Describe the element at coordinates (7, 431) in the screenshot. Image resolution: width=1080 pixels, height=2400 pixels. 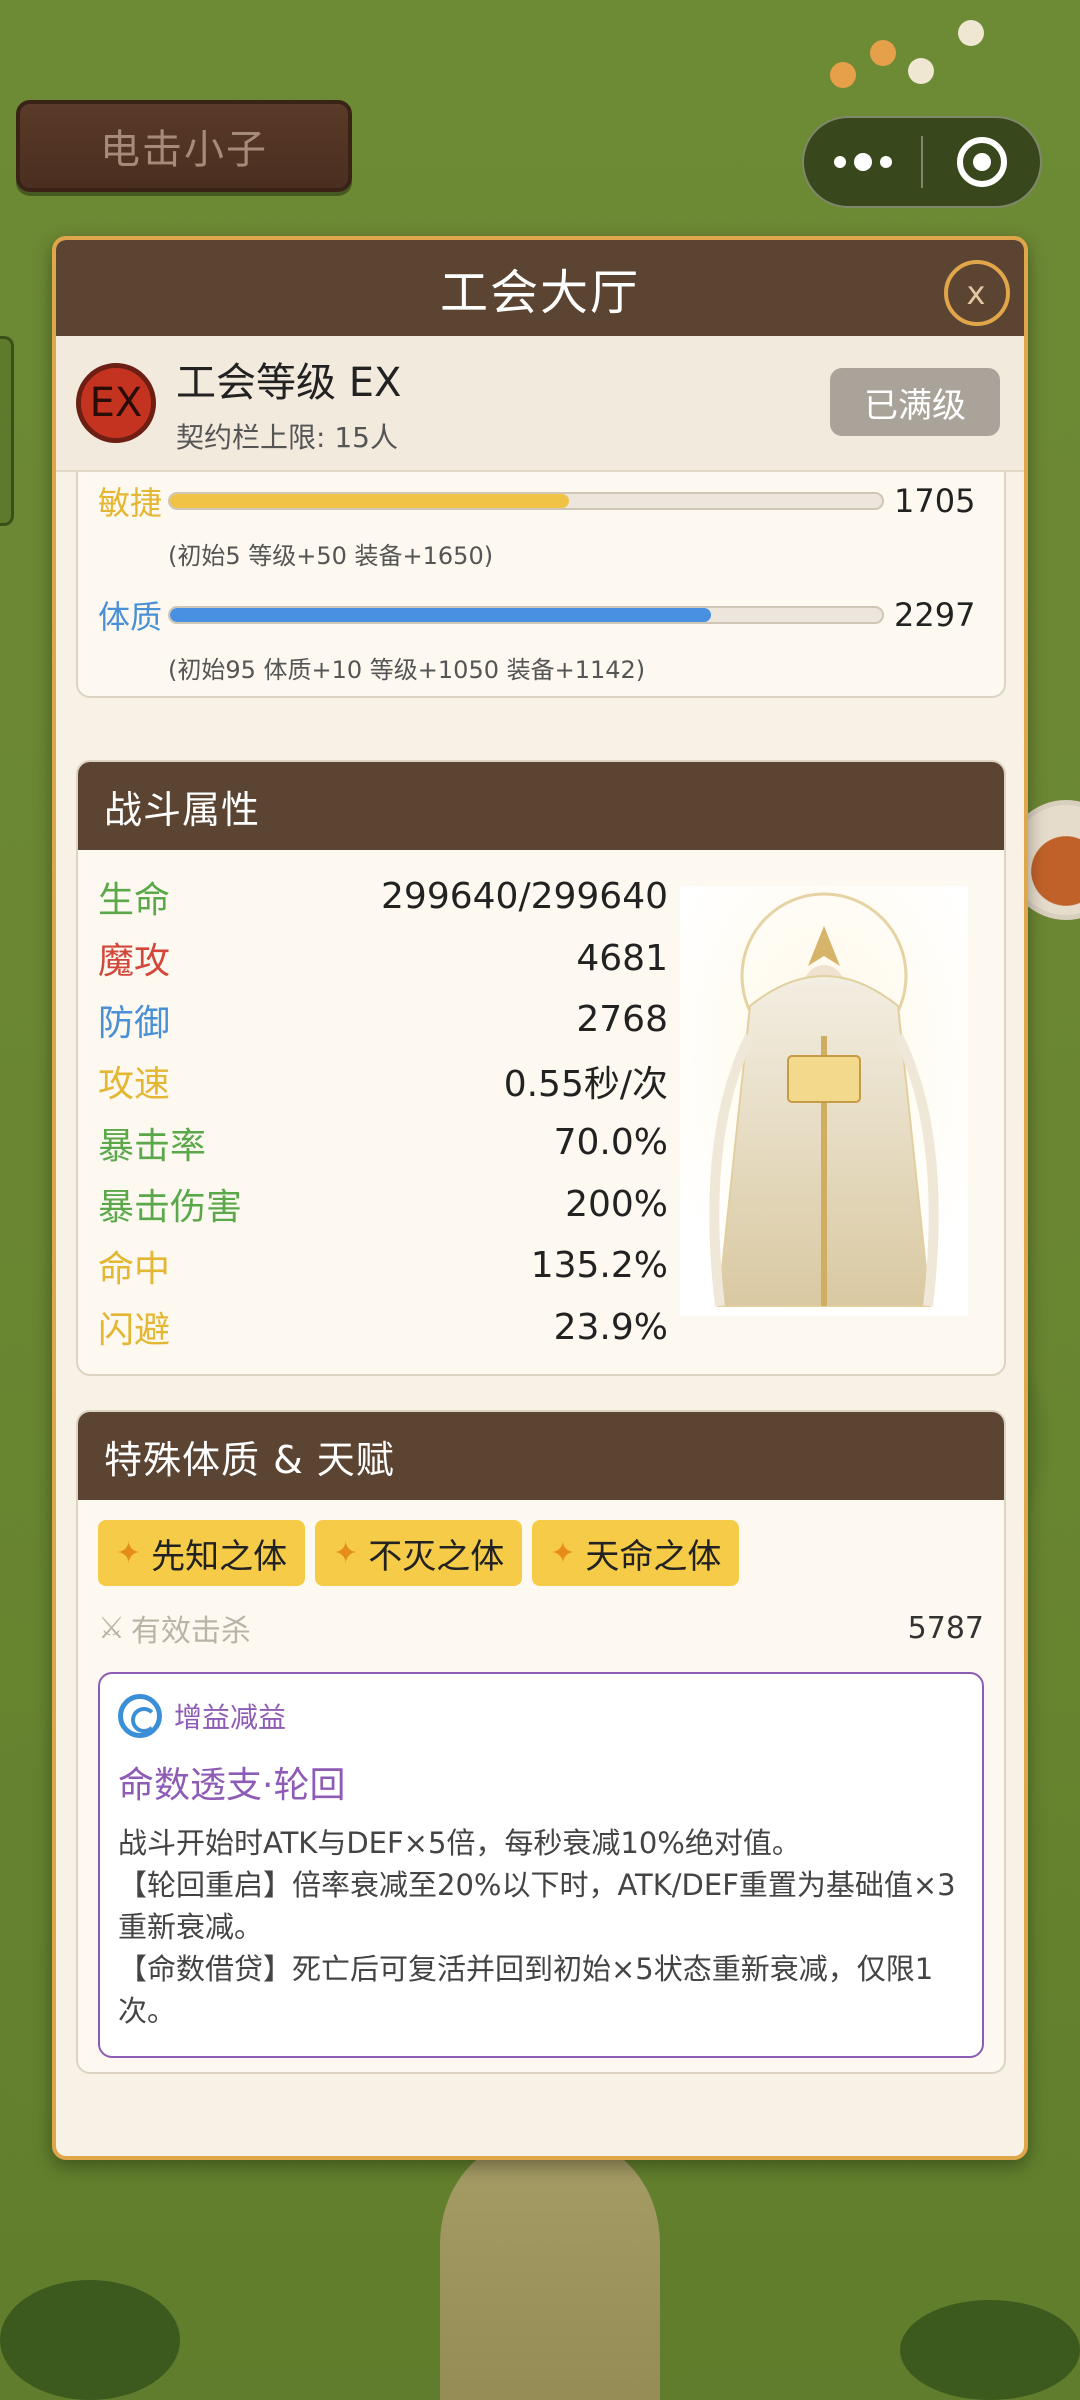
I see `side-drawer-tab` at that location.